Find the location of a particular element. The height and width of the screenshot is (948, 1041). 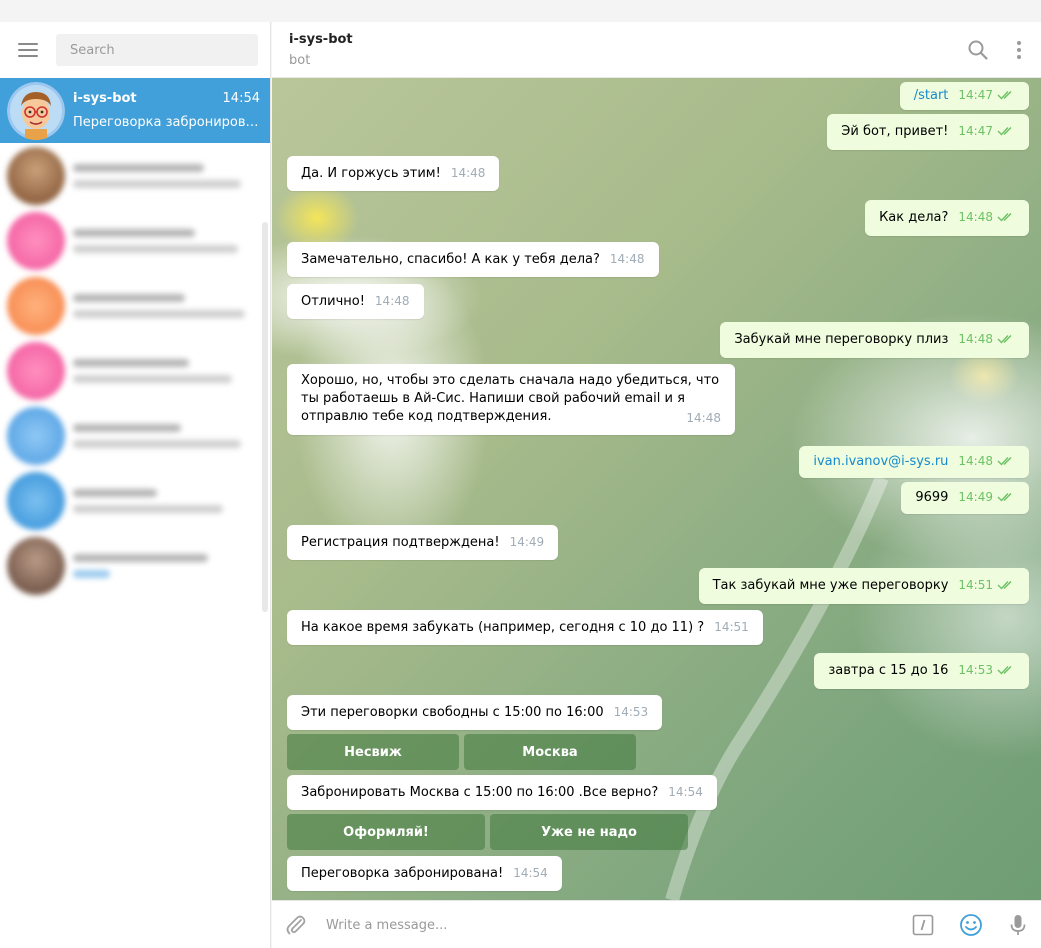

message-bubble: Как дела? 14:48 is located at coordinates (947, 218).